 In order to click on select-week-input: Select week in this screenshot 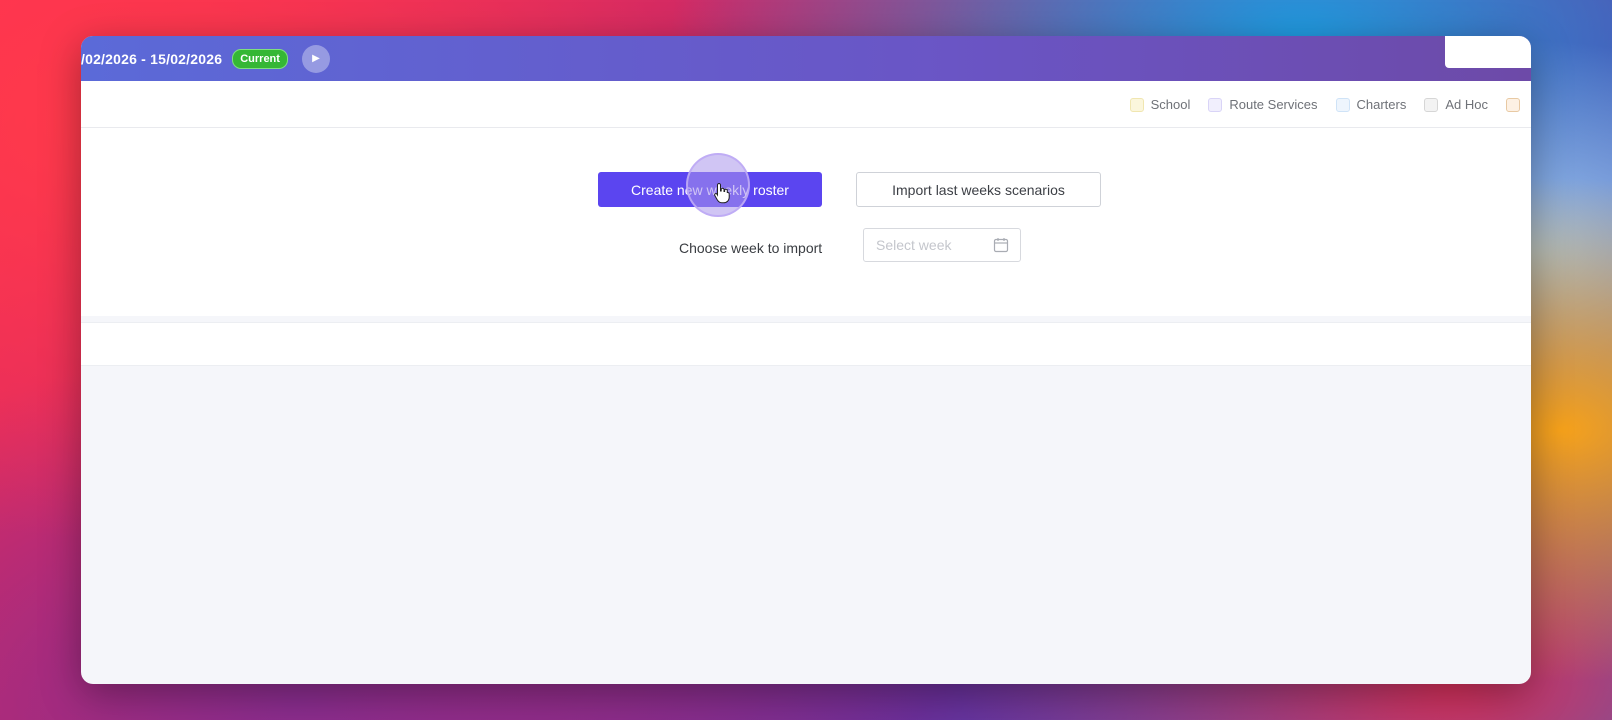, I will do `click(942, 245)`.